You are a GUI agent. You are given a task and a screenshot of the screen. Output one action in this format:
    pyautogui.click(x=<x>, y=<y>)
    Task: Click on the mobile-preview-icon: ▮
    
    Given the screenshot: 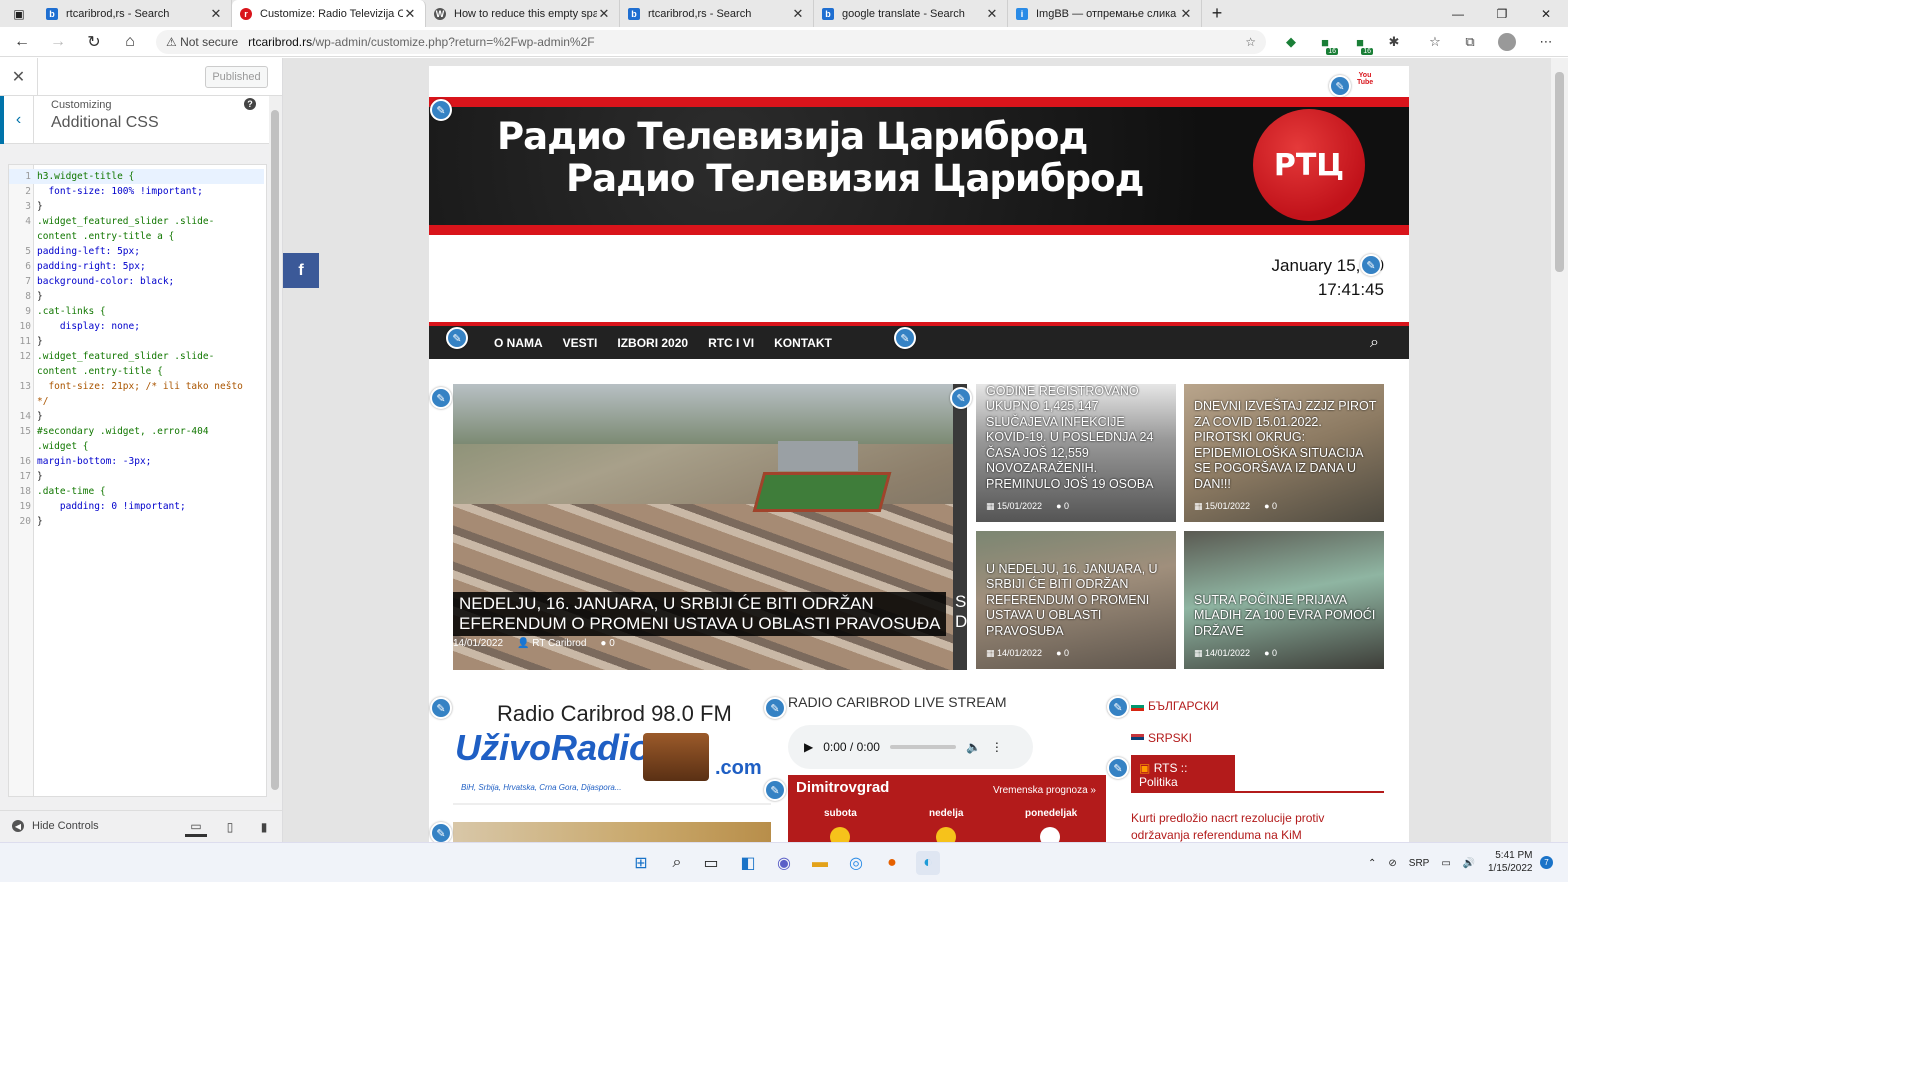 What is the action you would take?
    pyautogui.click(x=264, y=827)
    